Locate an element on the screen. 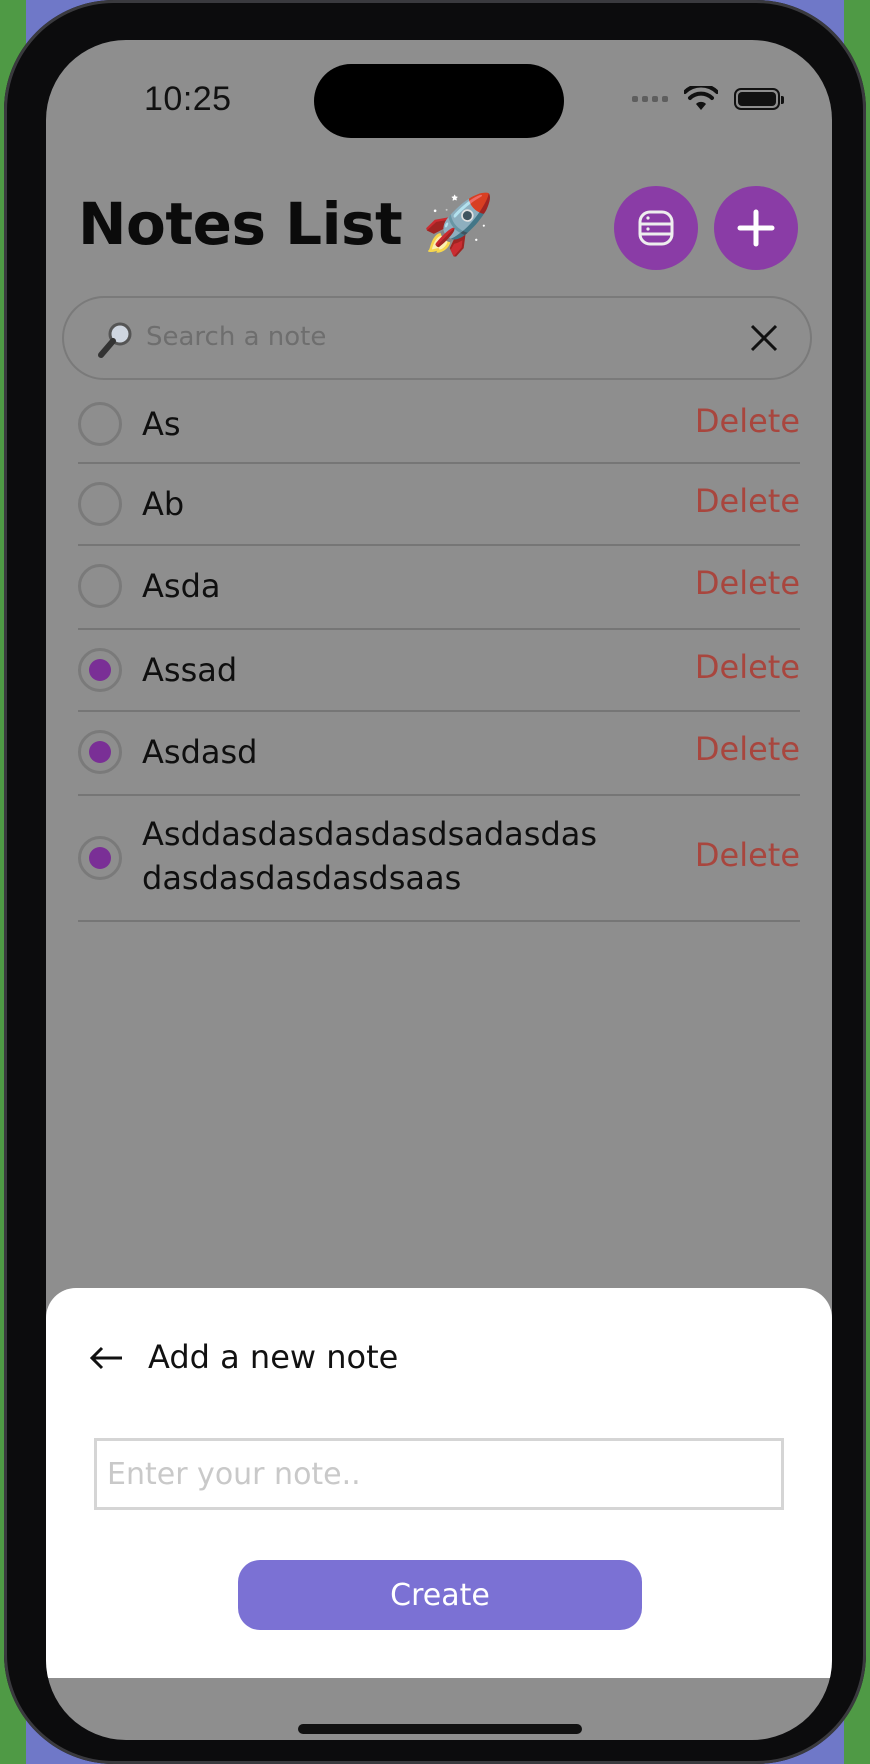 The width and height of the screenshot is (870, 1764). list-item: Assad Delete is located at coordinates (439, 671).